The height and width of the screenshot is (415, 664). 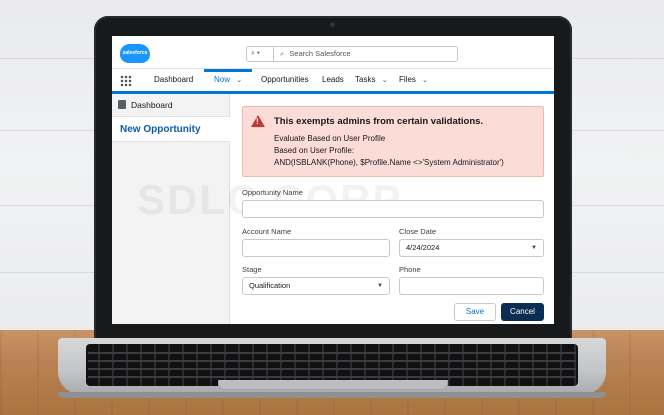 I want to click on laptop-foot, so click(x=332, y=395).